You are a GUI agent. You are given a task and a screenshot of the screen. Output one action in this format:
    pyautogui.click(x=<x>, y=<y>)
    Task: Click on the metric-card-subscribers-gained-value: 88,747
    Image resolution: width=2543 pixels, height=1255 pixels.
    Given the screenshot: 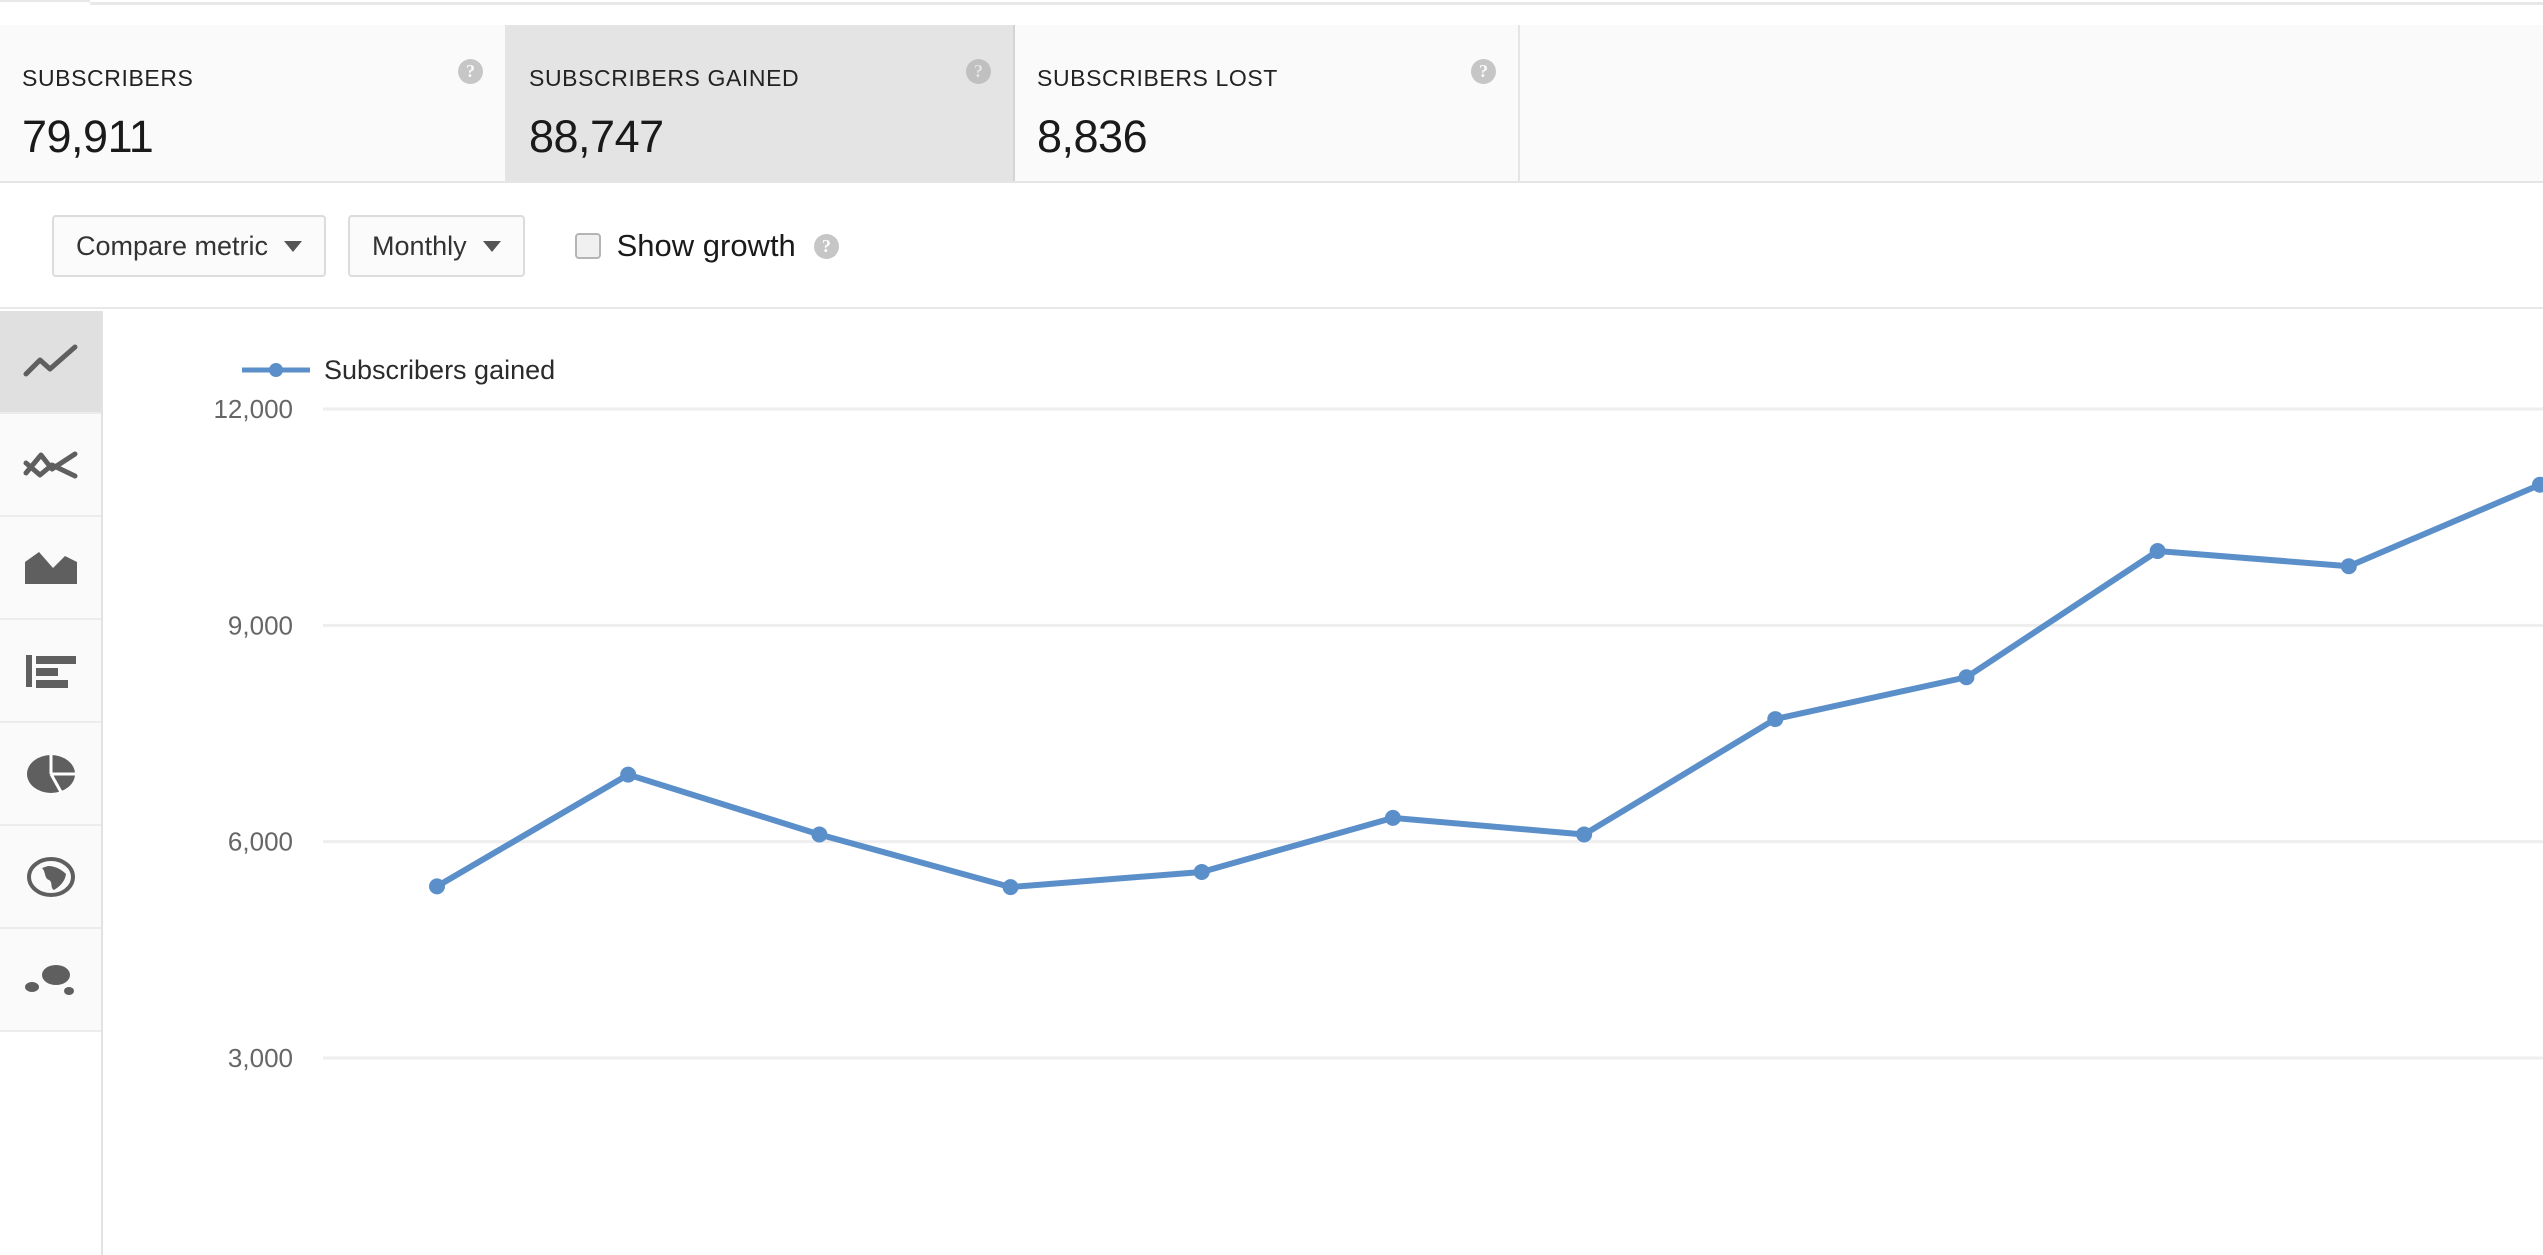 What is the action you would take?
    pyautogui.click(x=596, y=136)
    